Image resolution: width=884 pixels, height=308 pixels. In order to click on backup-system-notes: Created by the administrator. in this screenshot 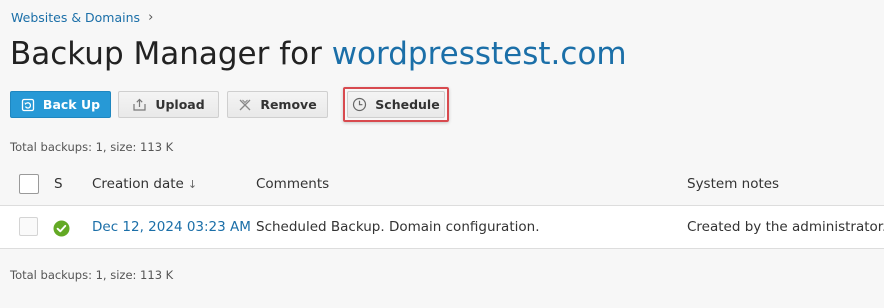, I will do `click(785, 227)`.